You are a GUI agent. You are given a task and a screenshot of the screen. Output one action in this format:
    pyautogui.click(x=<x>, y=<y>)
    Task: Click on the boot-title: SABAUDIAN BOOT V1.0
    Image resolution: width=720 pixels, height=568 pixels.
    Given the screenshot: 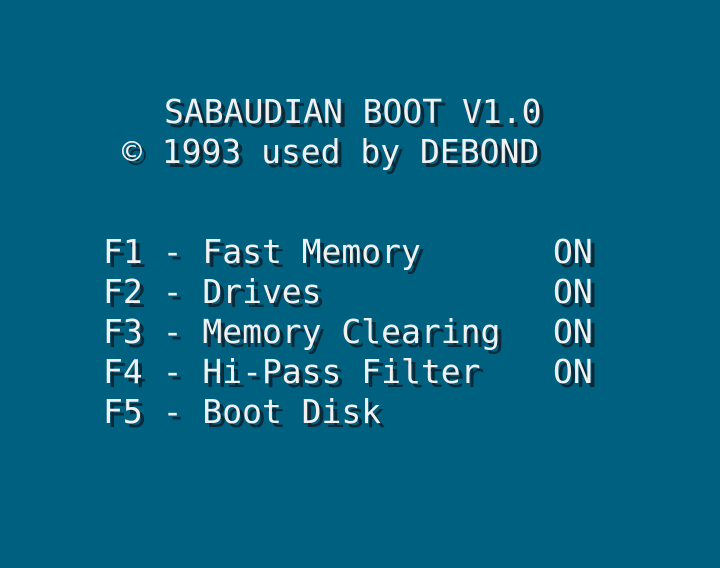 What is the action you would take?
    pyautogui.click(x=353, y=111)
    